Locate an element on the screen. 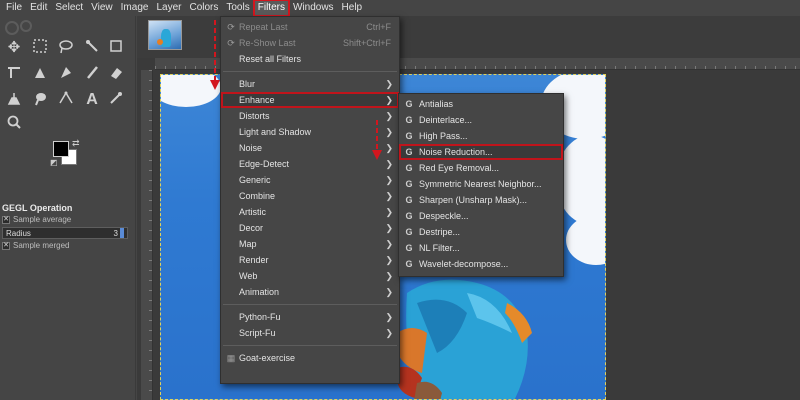 The height and width of the screenshot is (400, 800). menu-item-goat-exercise: ▦ Goat-exercise is located at coordinates (310, 358).